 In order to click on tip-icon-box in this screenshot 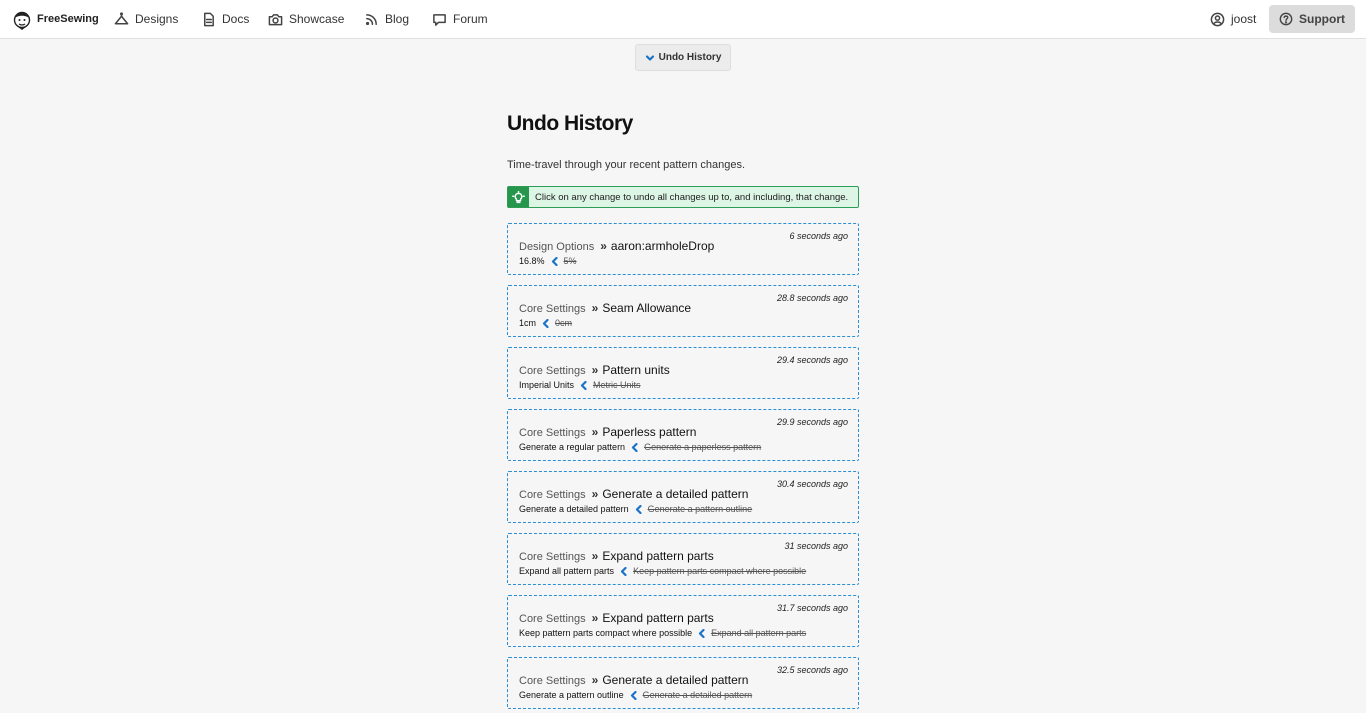, I will do `click(518, 197)`.